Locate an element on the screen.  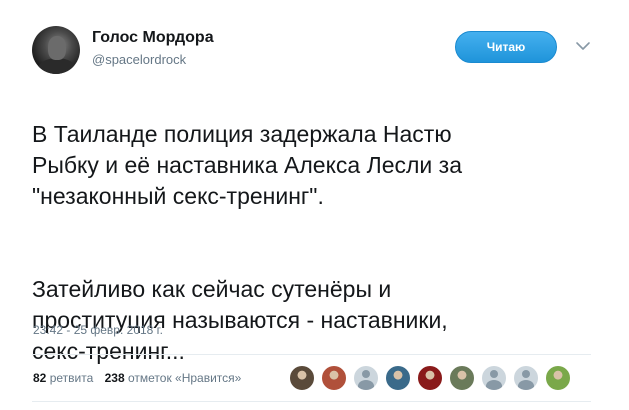
retweets-count: 82 is located at coordinates (40, 378).